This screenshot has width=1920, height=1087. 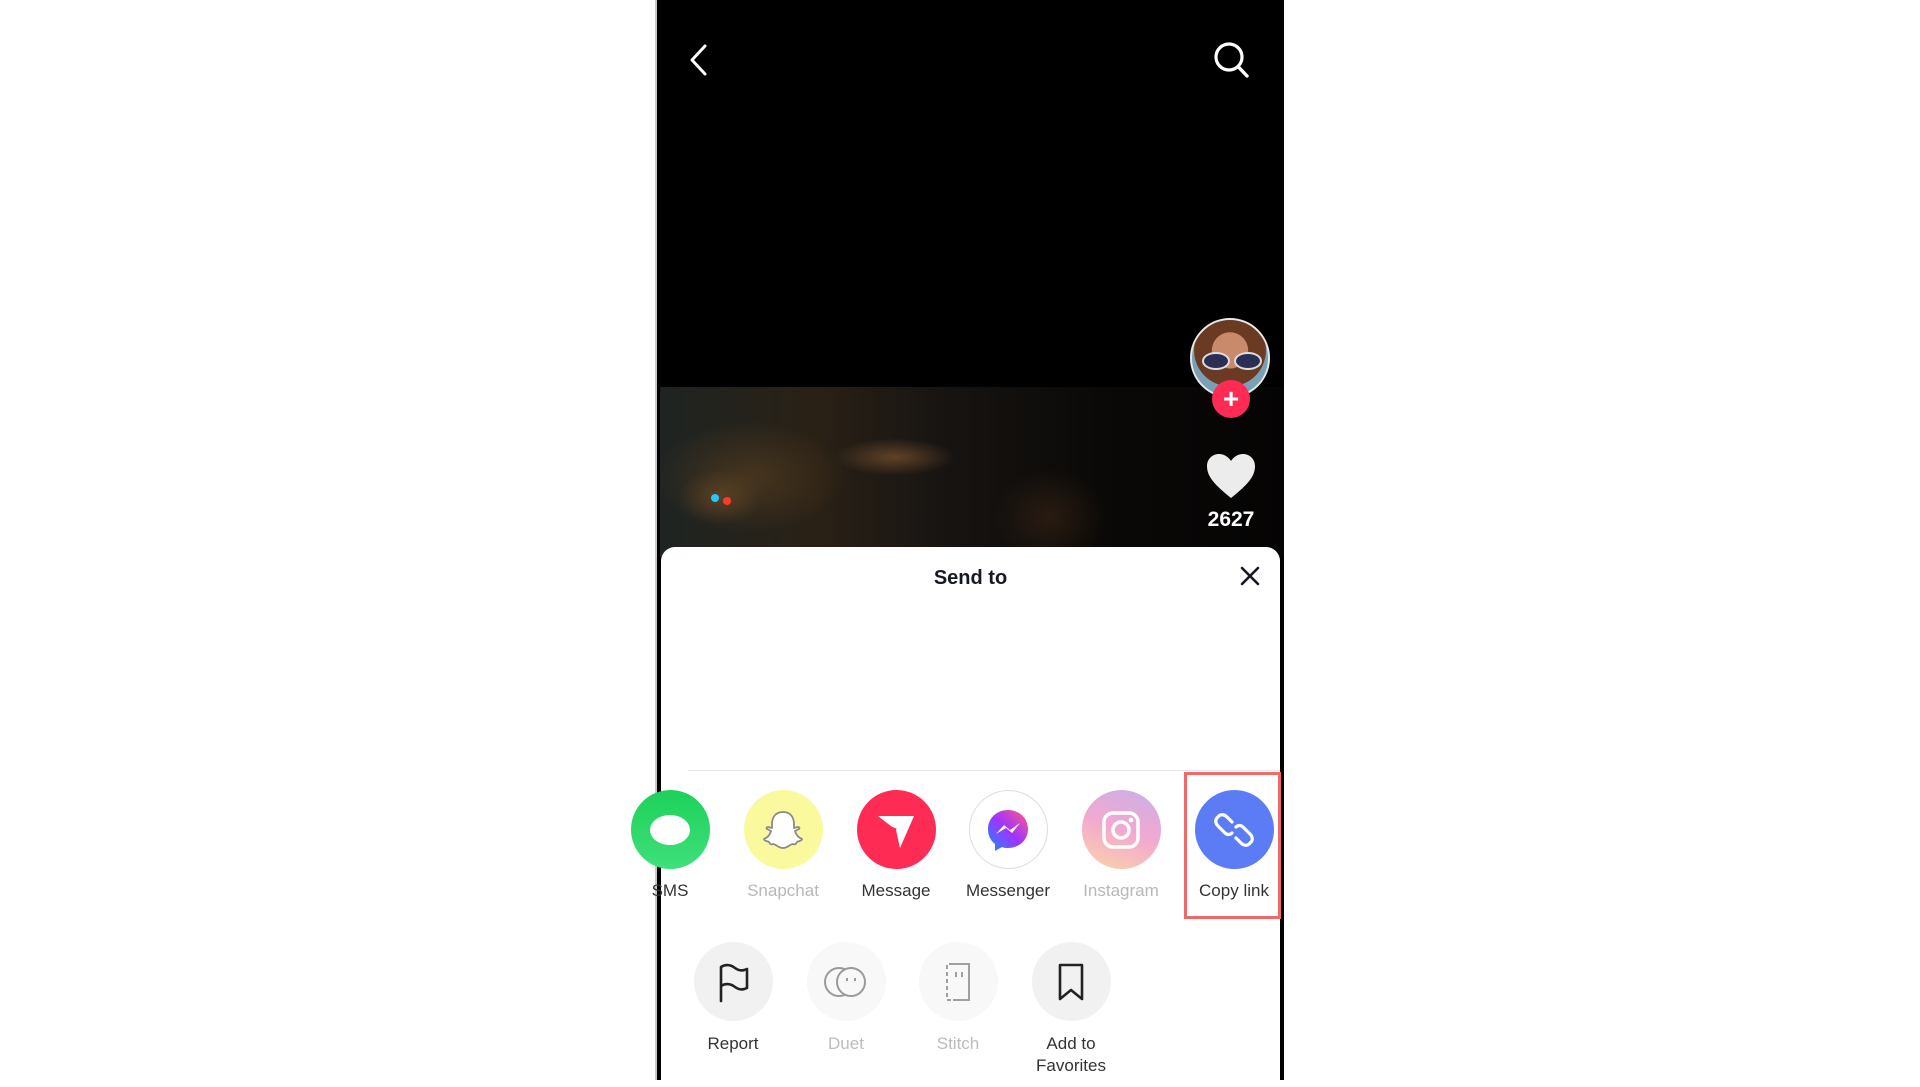 I want to click on stitch-icon, so click(x=958, y=981).